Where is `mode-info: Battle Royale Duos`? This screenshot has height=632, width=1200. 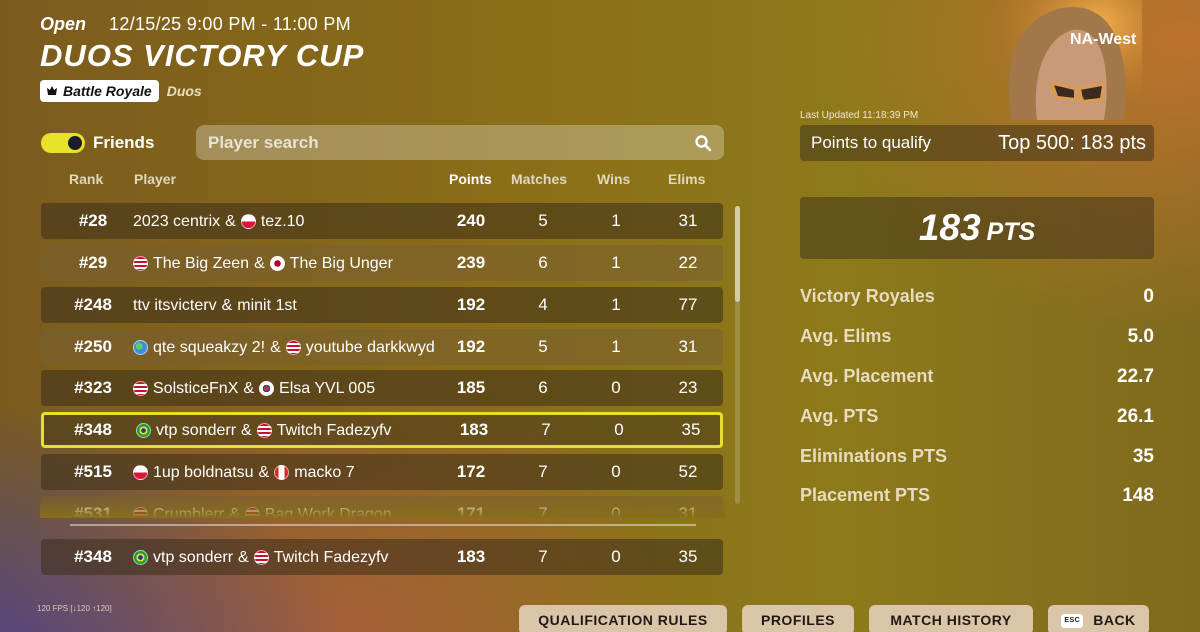
mode-info: Battle Royale Duos is located at coordinates (121, 91).